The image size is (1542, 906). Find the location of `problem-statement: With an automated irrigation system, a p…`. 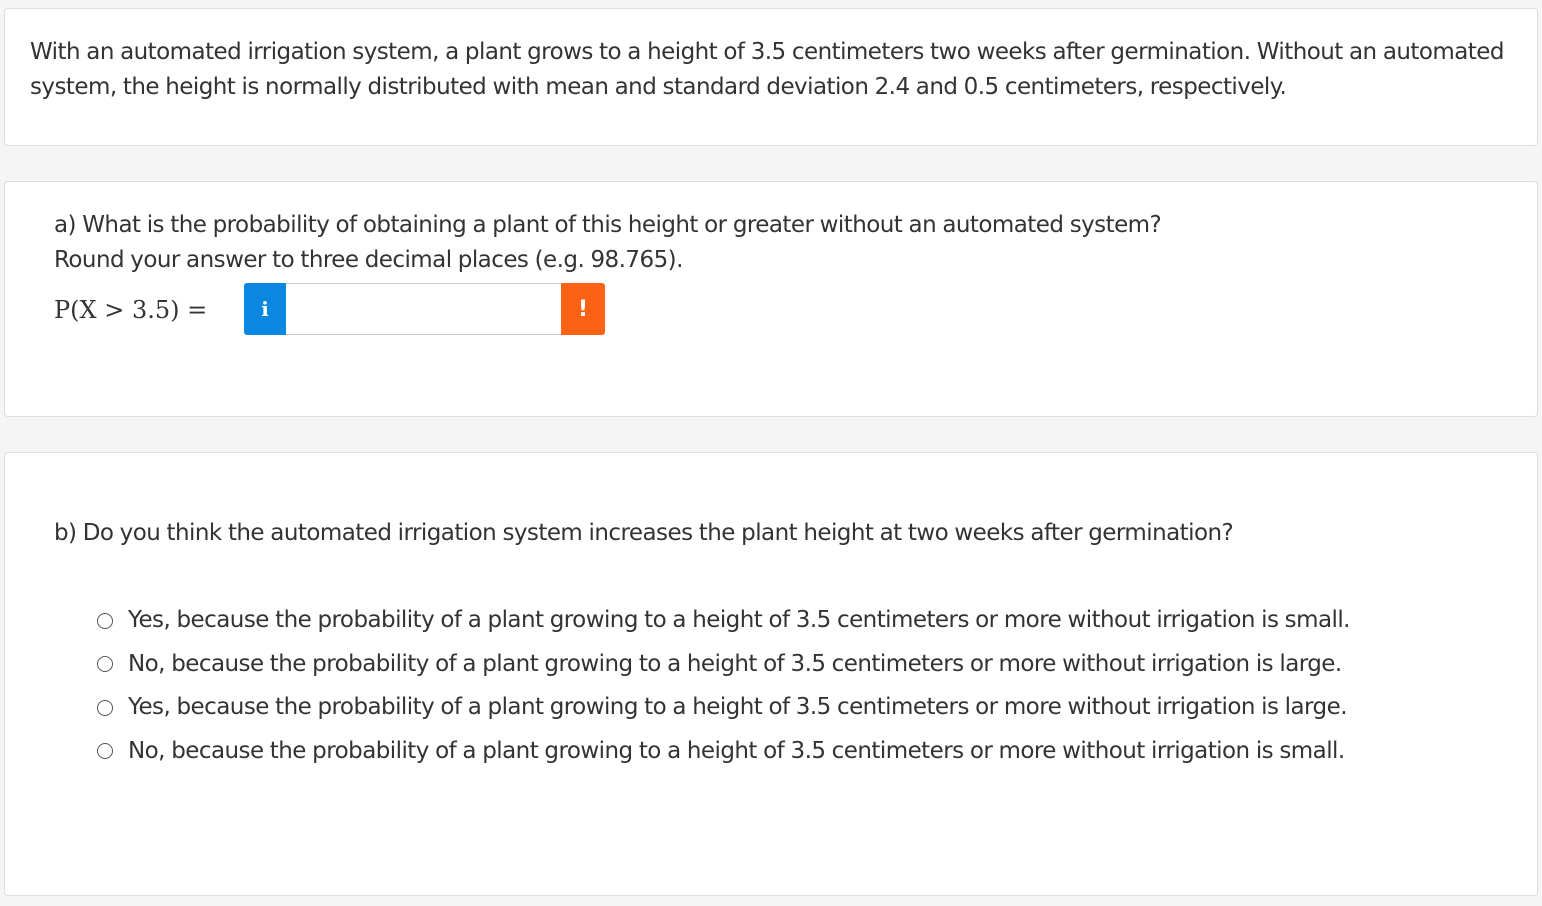

problem-statement: With an automated irrigation system, a p… is located at coordinates (767, 69).